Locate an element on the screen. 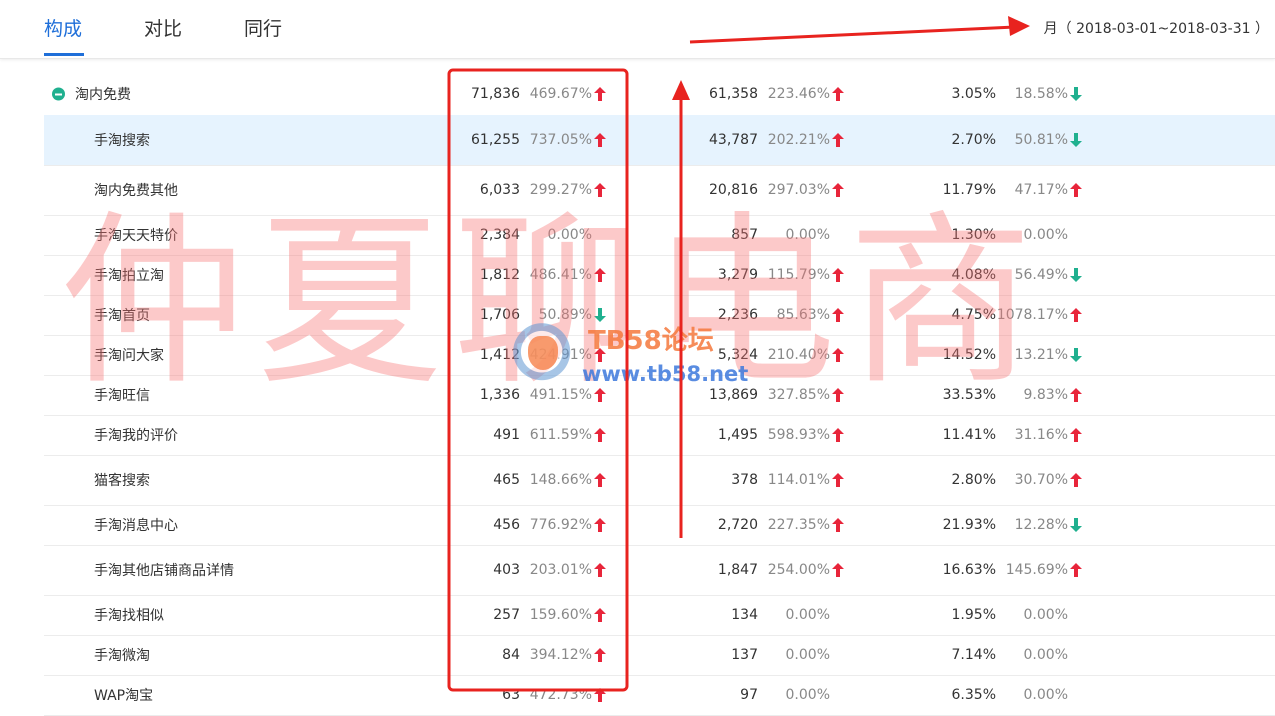  source-name: 手淘其他店铺商品详情 is located at coordinates (164, 571).